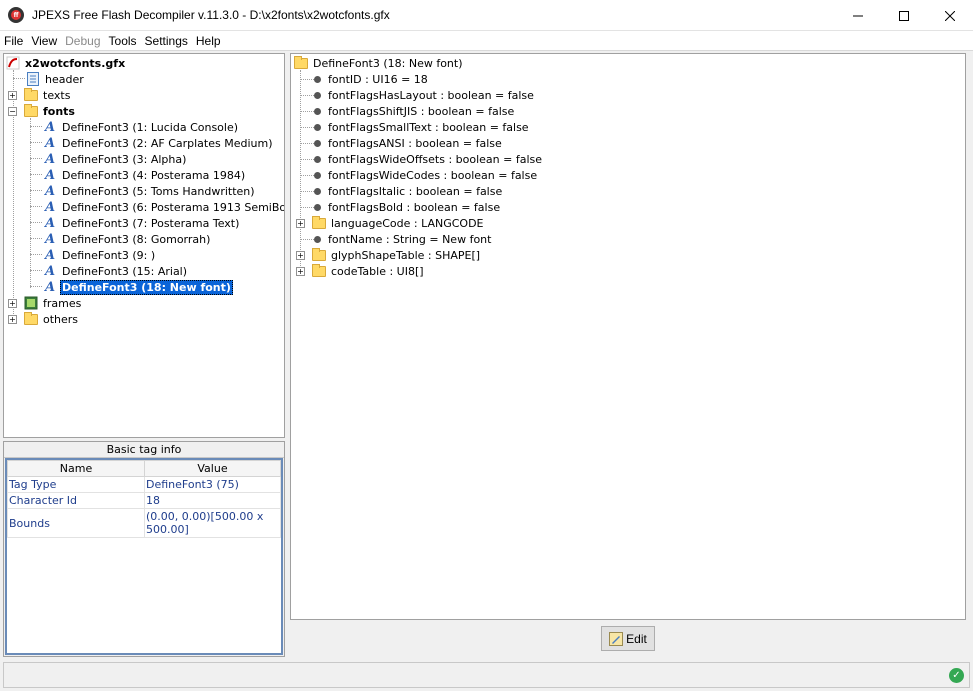 The width and height of the screenshot is (973, 691). I want to click on expand-codetable-button: +, so click(300, 271).